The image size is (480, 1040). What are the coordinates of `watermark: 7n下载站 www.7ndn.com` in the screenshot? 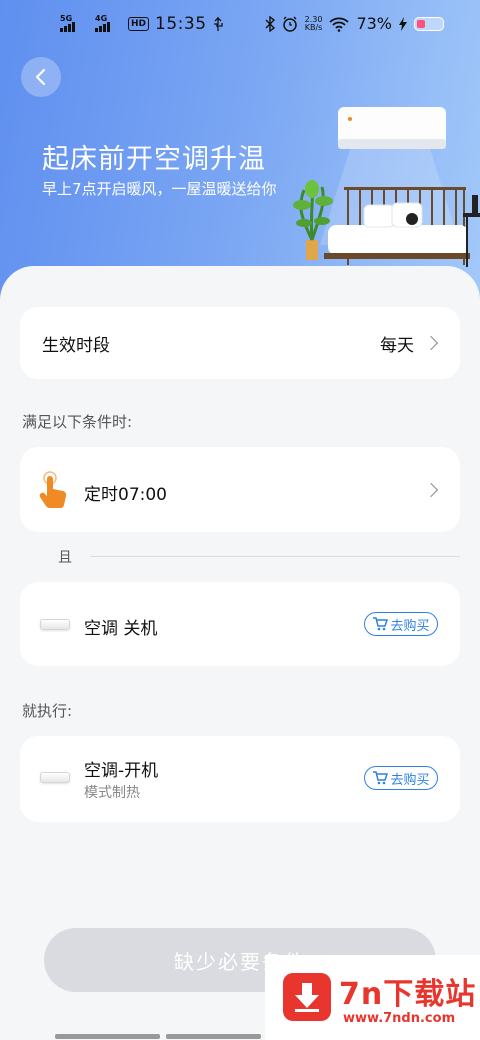 It's located at (372, 997).